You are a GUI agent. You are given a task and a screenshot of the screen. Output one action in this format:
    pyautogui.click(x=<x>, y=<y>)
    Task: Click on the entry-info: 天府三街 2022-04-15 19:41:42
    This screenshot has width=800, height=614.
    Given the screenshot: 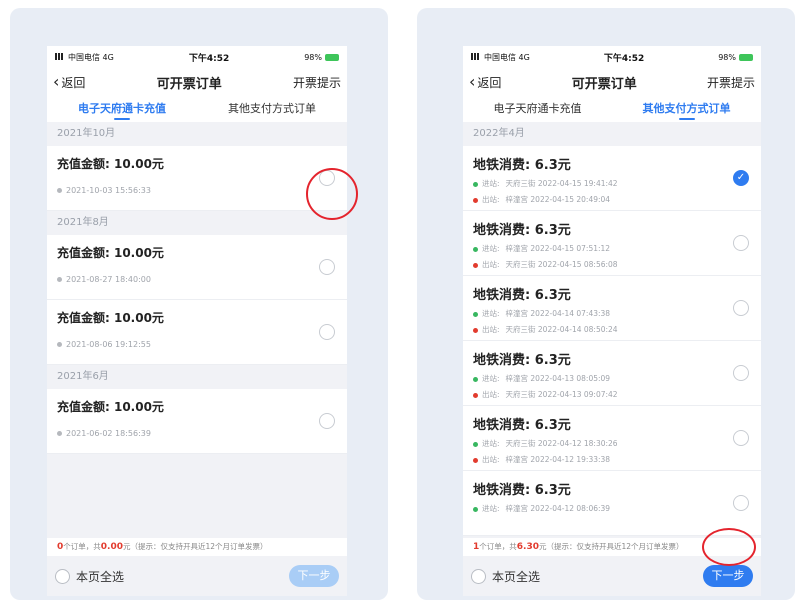 What is the action you would take?
    pyautogui.click(x=561, y=183)
    